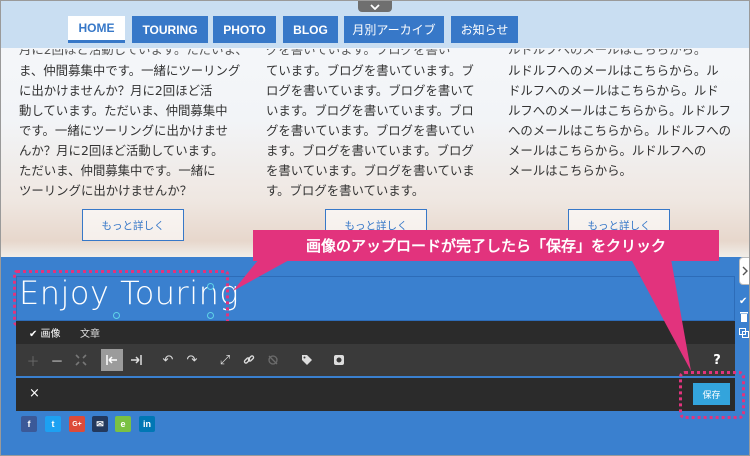  I want to click on google-plus-icon: G+, so click(77, 424).